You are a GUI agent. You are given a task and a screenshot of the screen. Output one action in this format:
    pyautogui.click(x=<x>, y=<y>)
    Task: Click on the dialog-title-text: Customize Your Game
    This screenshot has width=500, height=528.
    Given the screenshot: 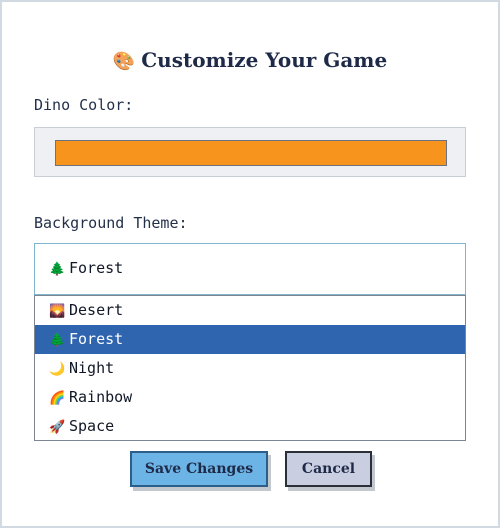 What is the action you would take?
    pyautogui.click(x=264, y=60)
    